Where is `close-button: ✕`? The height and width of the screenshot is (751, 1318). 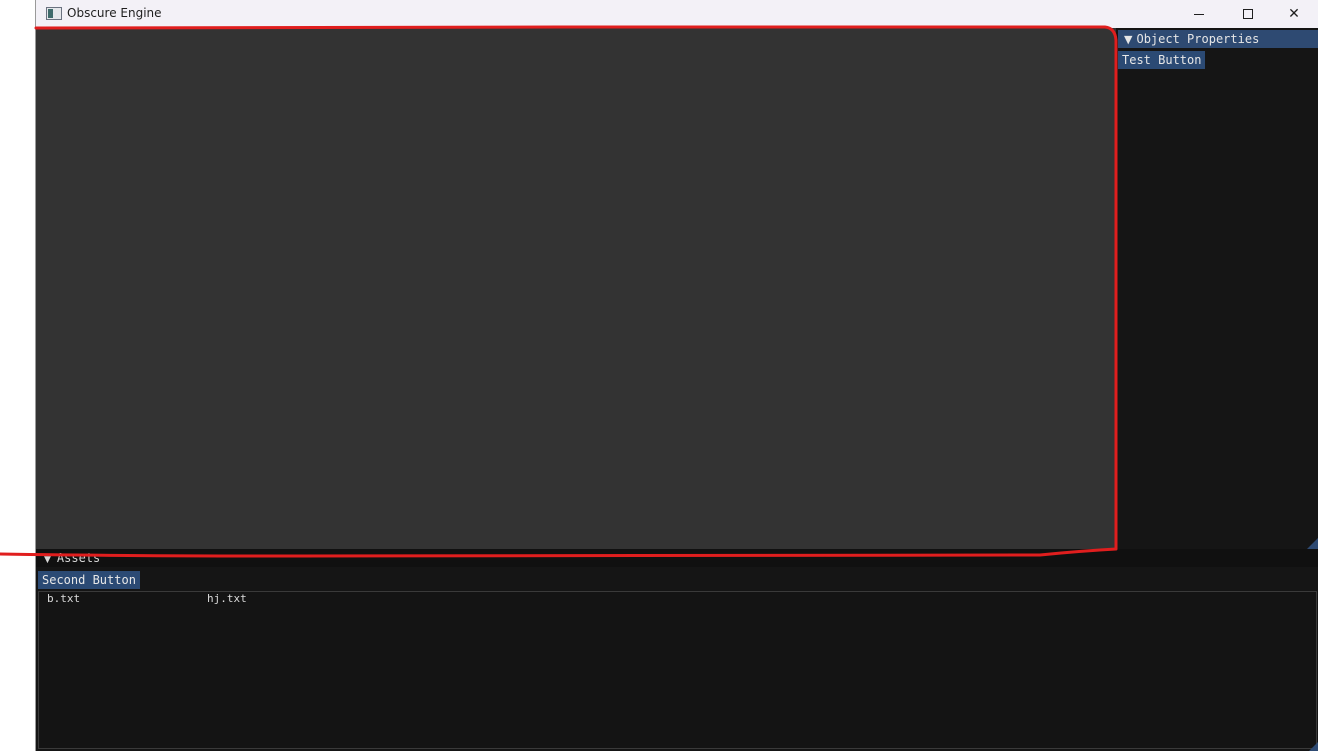
close-button: ✕ is located at coordinates (1294, 14).